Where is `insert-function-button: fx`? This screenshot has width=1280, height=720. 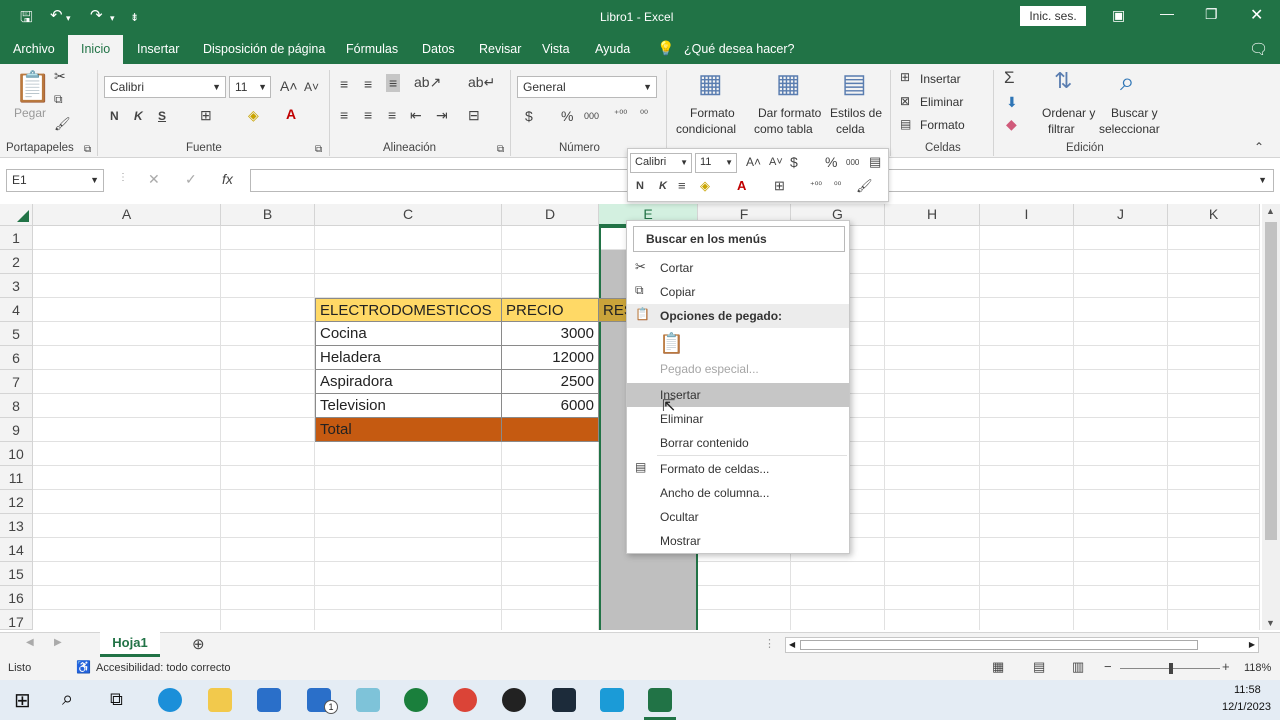 insert-function-button: fx is located at coordinates (227, 179).